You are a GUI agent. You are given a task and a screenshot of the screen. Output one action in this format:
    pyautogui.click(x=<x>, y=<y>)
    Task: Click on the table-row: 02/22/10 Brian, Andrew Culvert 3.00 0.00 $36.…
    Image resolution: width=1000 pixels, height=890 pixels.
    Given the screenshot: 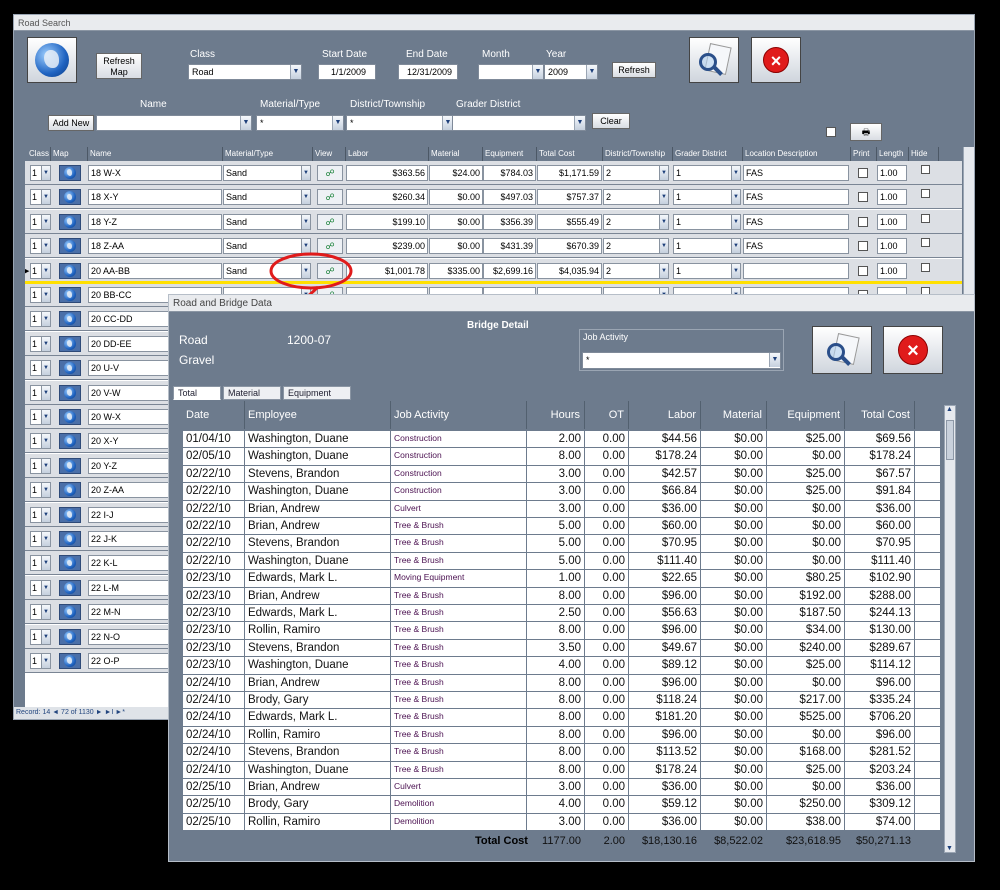 What is the action you would take?
    pyautogui.click(x=561, y=509)
    